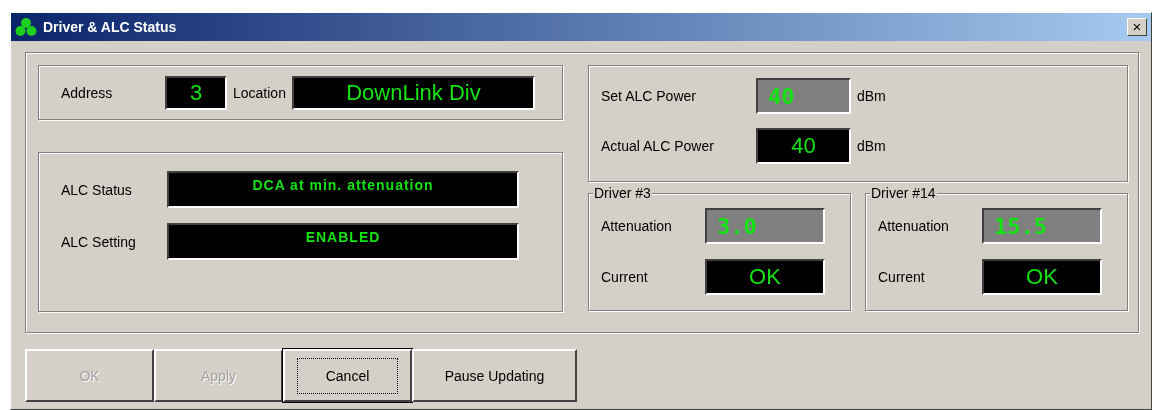 The width and height of the screenshot is (1154, 410). Describe the element at coordinates (1042, 226) in the screenshot. I see `value-display: 15.5` at that location.